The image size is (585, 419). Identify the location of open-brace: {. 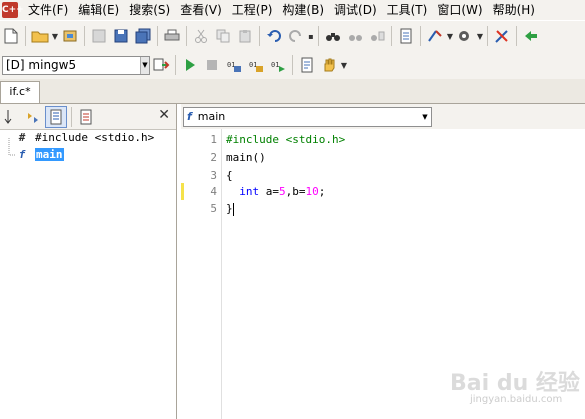
(229, 175).